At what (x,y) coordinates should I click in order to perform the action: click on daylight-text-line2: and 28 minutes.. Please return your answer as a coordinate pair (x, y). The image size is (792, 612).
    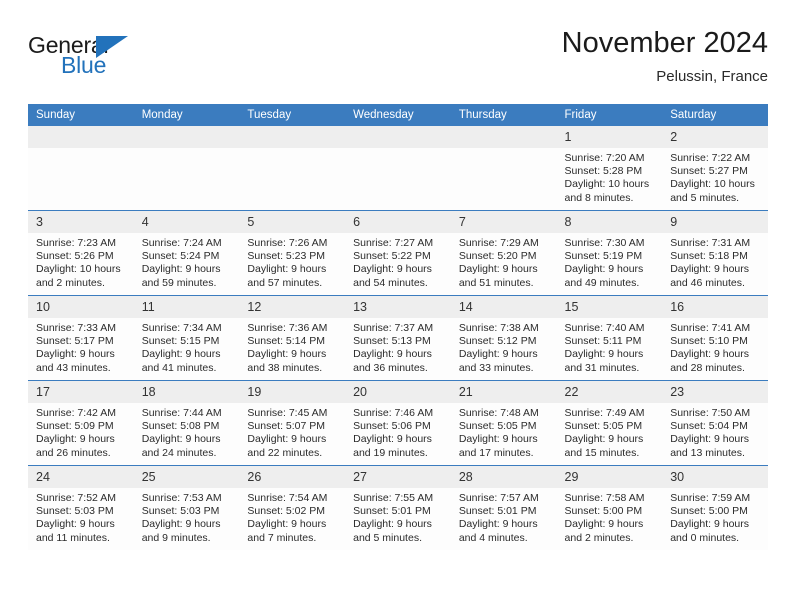
    Looking at the image, I should click on (707, 367).